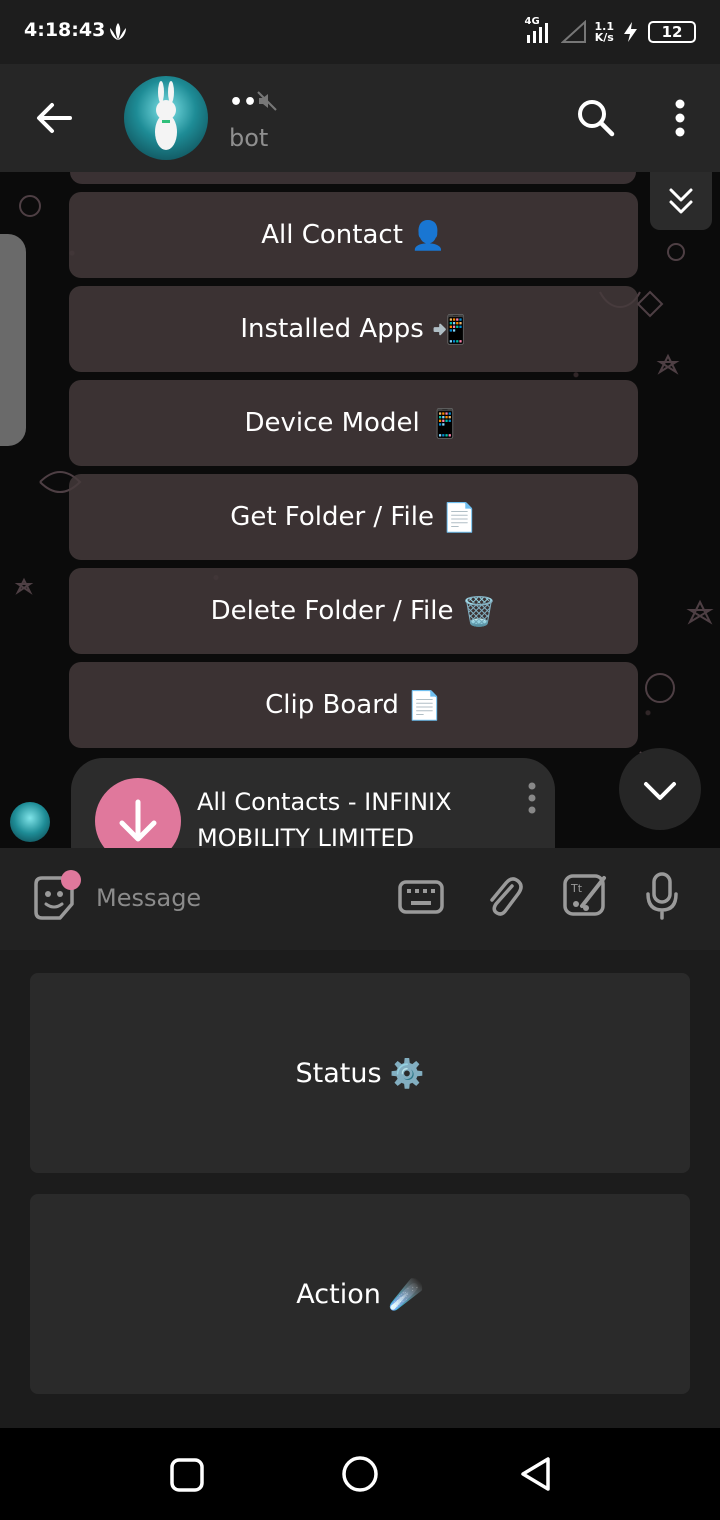 The width and height of the screenshot is (720, 1520). What do you see at coordinates (243, 102) in the screenshot?
I see `chat-name: ••` at bounding box center [243, 102].